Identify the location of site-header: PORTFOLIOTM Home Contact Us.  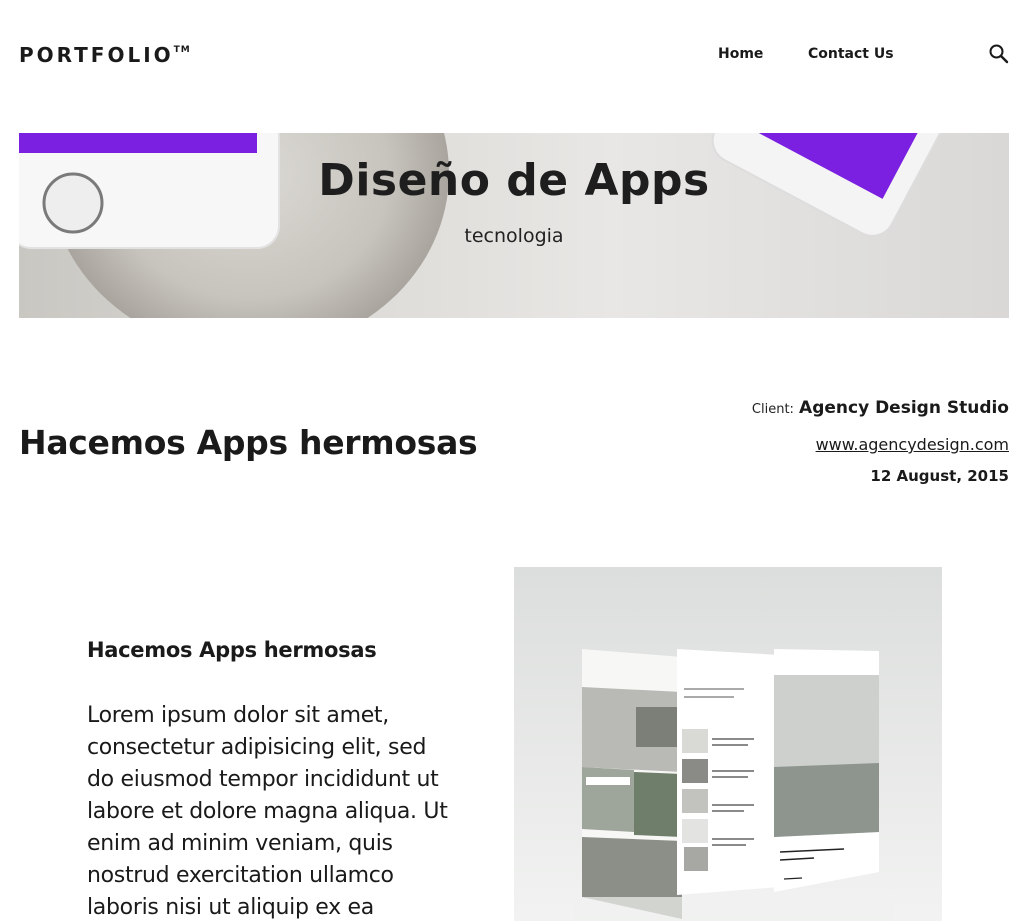
(510, 55).